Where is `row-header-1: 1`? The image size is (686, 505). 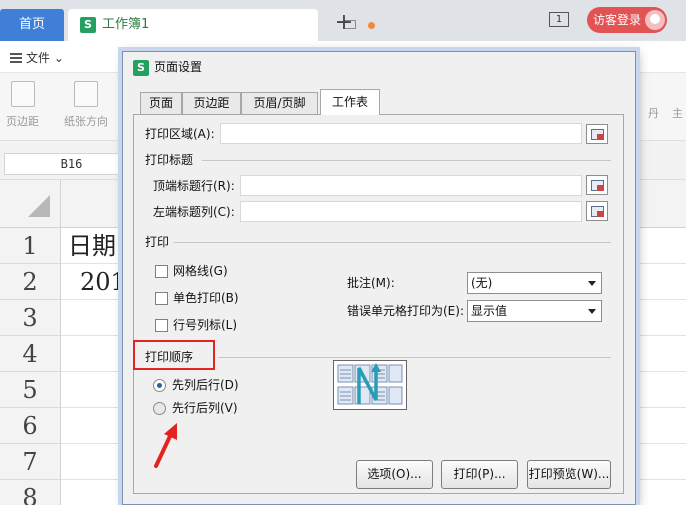 row-header-1: 1 is located at coordinates (30, 246).